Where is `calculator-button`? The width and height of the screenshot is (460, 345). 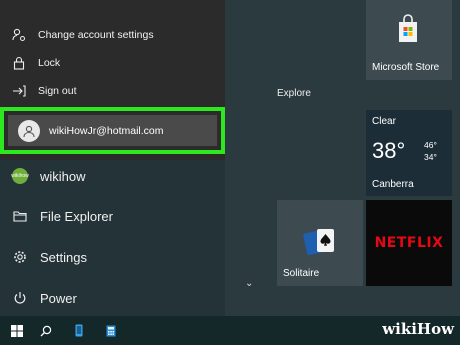
calculator-button is located at coordinates (111, 330).